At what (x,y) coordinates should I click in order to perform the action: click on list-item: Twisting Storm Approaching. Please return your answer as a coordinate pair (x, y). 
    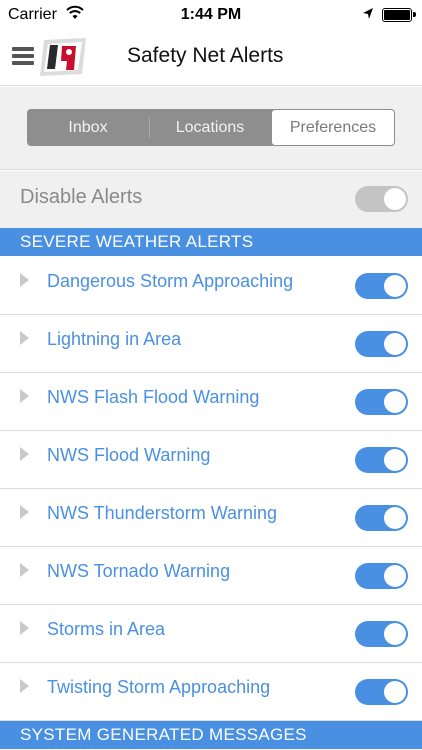
    Looking at the image, I should click on (211, 692).